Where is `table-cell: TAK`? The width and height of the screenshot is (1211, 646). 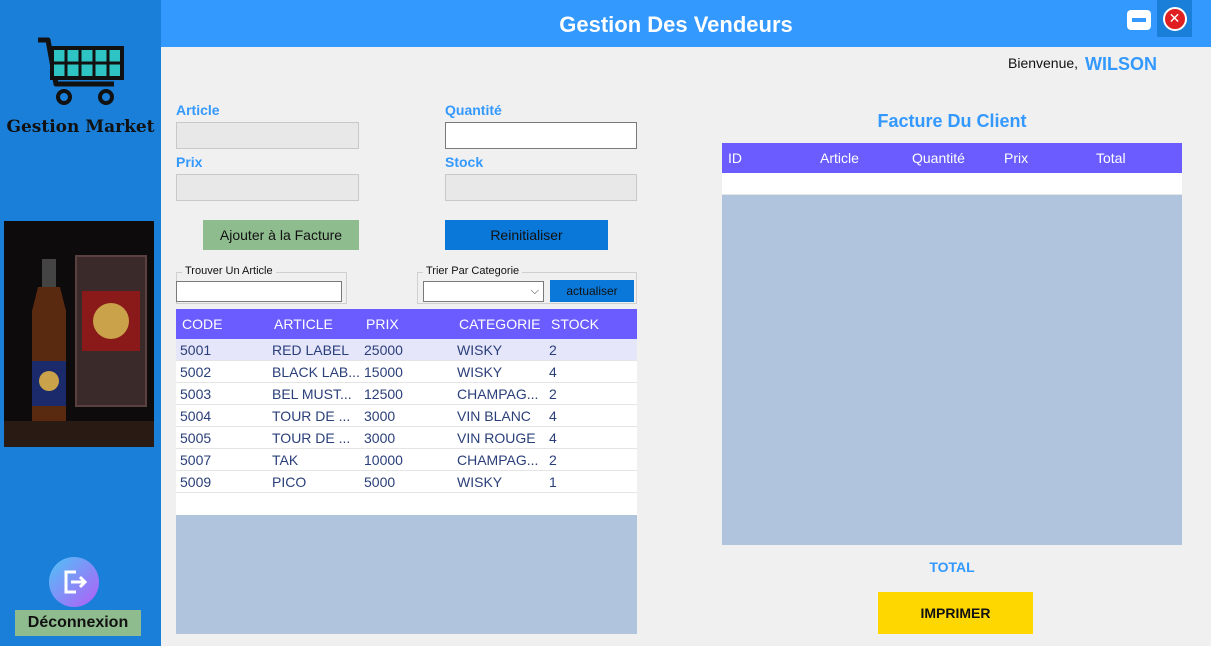 table-cell: TAK is located at coordinates (285, 460).